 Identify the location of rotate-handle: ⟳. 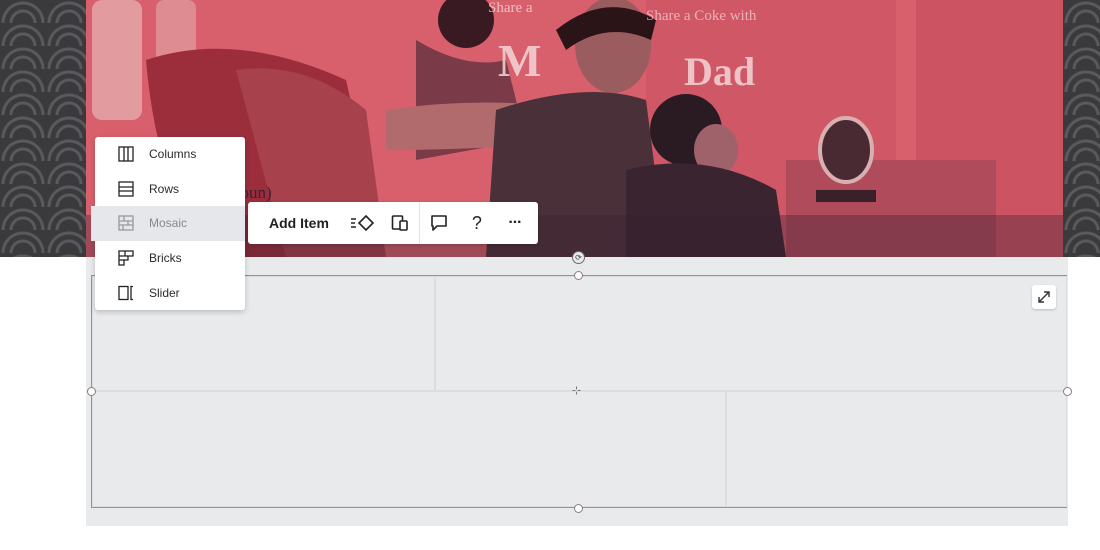
(578, 257).